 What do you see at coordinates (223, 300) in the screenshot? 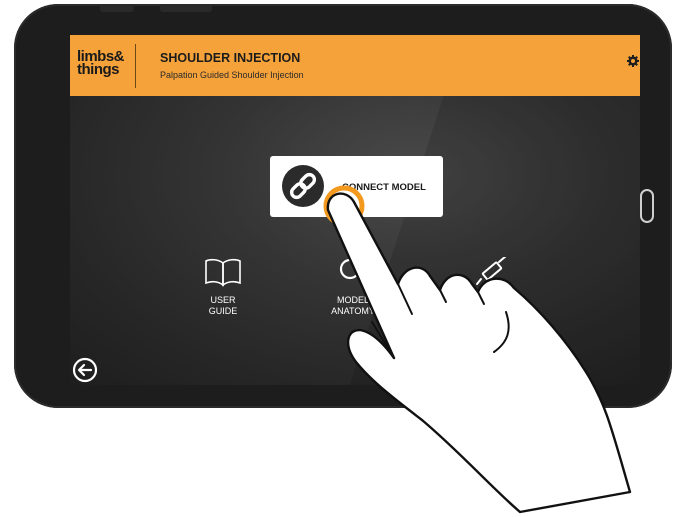
I see `user-guide-line-1: USER` at bounding box center [223, 300].